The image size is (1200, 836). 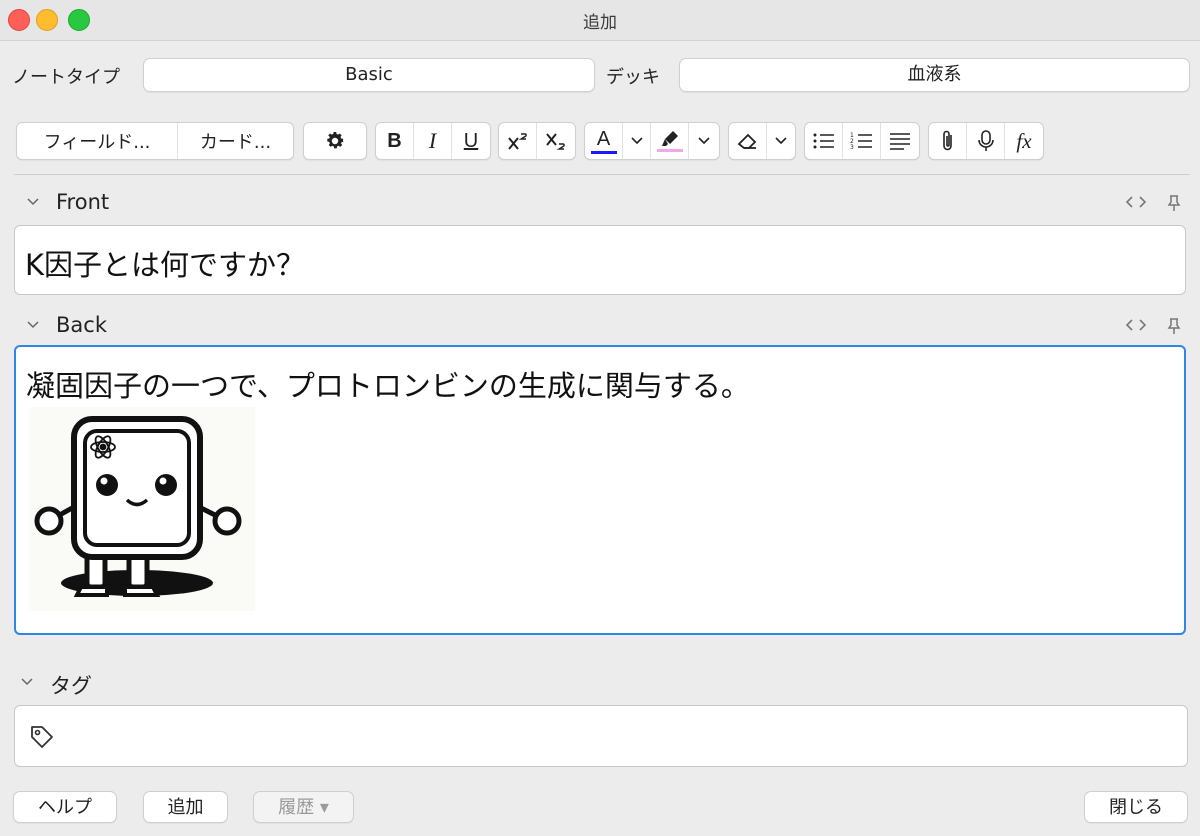 I want to click on italic-button: I, so click(x=433, y=141).